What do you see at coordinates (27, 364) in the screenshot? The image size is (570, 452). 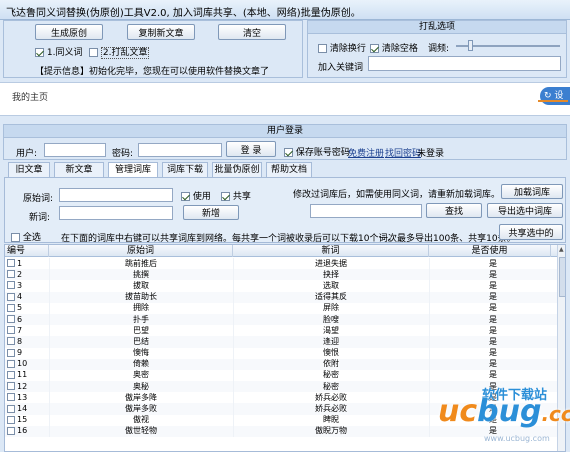 I see `row-number-cell: 10` at bounding box center [27, 364].